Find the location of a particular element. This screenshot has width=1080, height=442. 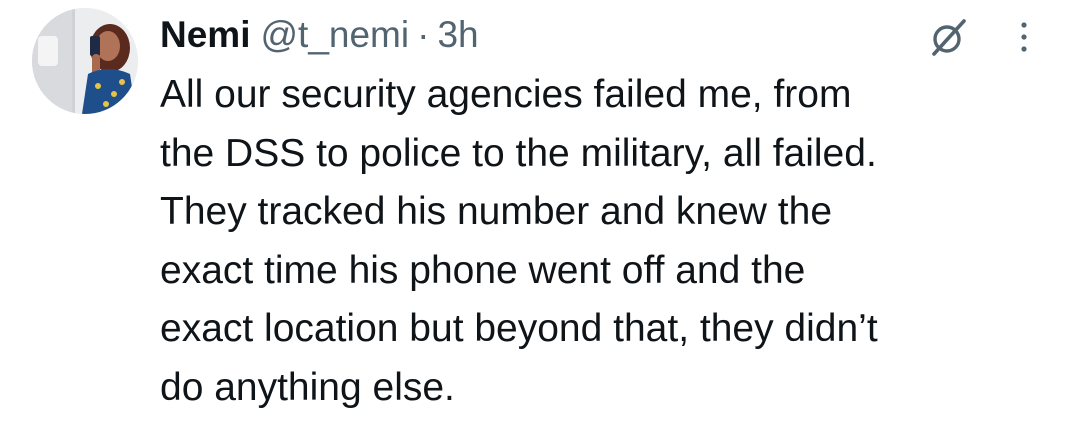

more-button is located at coordinates (1024, 37).